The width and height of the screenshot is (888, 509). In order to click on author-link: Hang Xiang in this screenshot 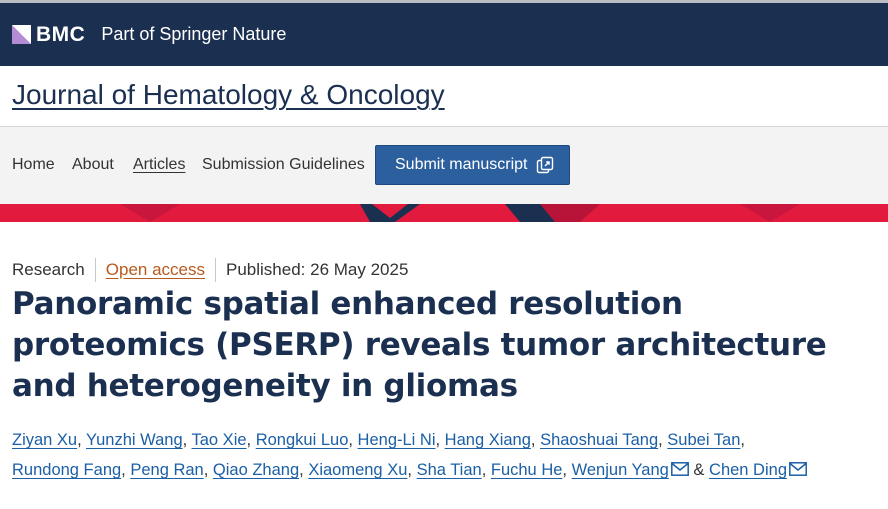, I will do `click(488, 440)`.